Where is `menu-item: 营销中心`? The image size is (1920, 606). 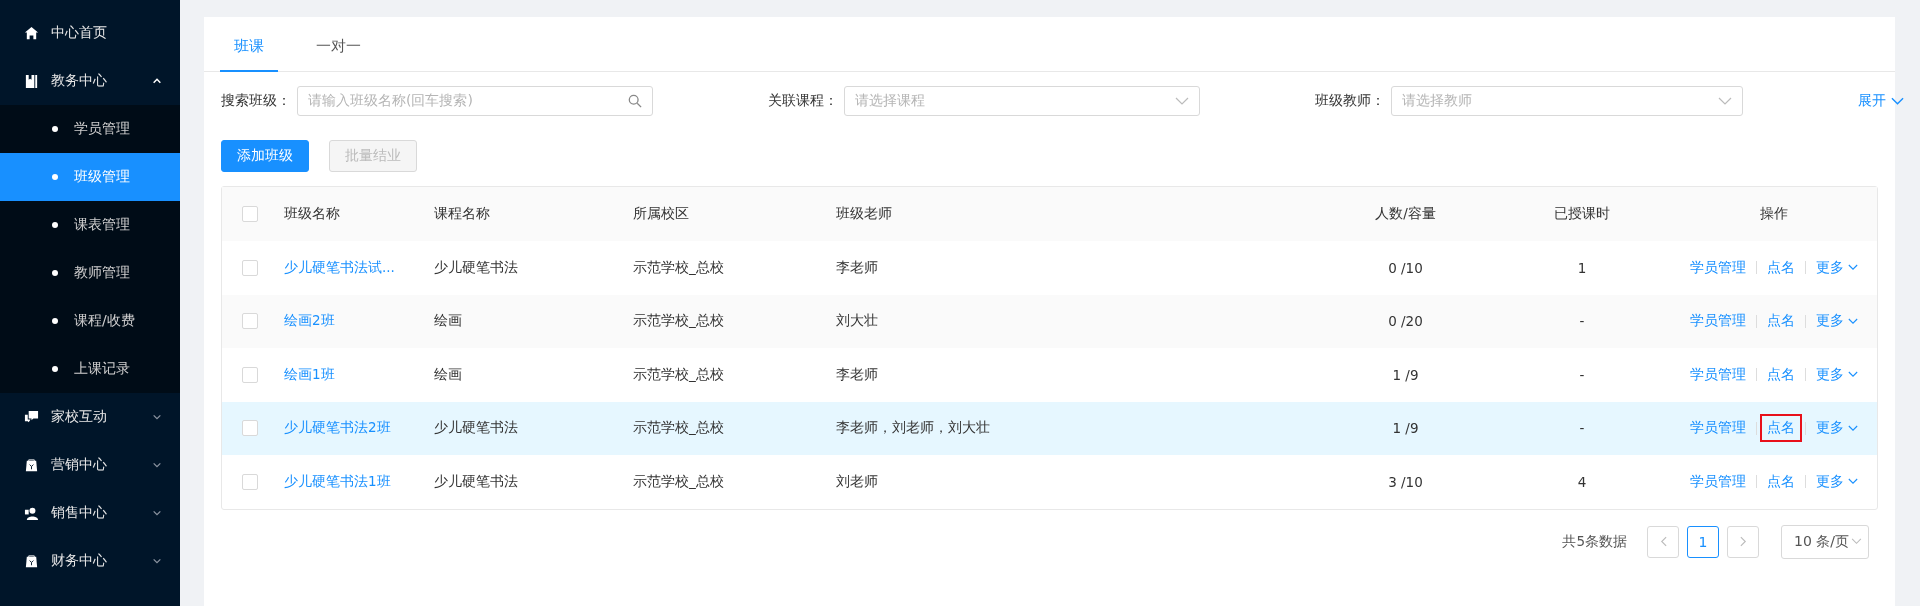 menu-item: 营销中心 is located at coordinates (90, 465).